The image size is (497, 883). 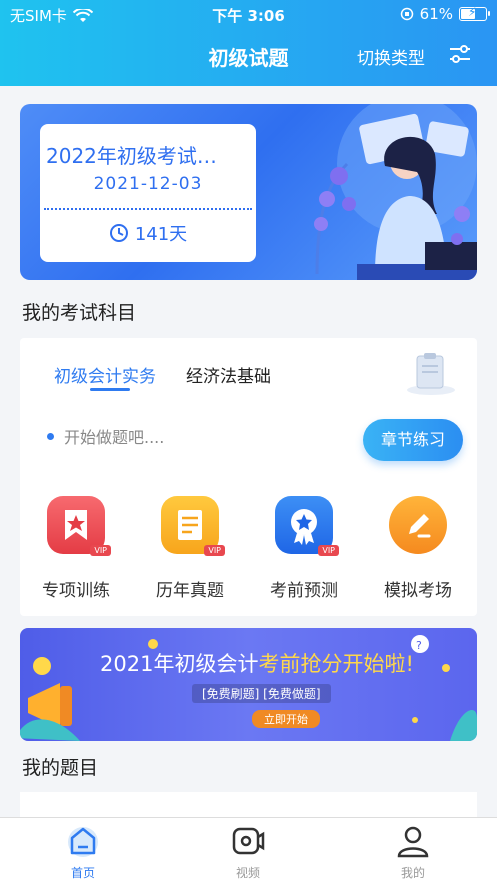 I want to click on tab-video: 视频, so click(x=248, y=852).